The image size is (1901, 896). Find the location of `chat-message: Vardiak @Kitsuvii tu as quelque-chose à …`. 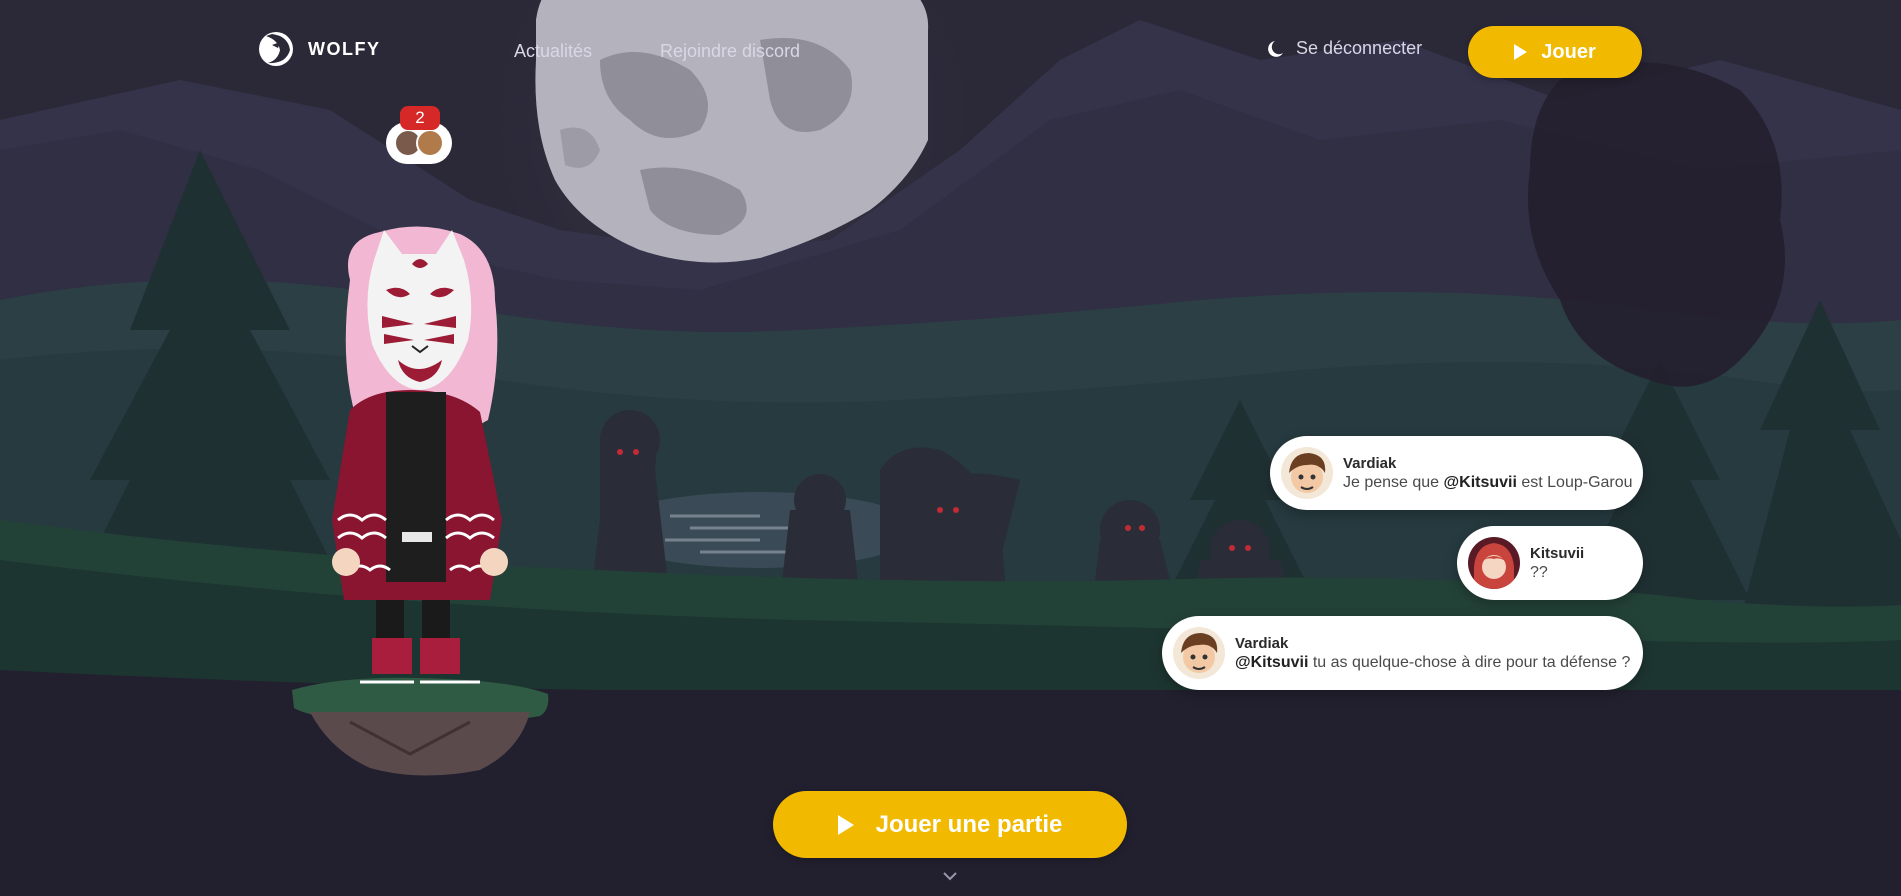

chat-message: Vardiak @Kitsuvii tu as quelque-chose à … is located at coordinates (1402, 653).